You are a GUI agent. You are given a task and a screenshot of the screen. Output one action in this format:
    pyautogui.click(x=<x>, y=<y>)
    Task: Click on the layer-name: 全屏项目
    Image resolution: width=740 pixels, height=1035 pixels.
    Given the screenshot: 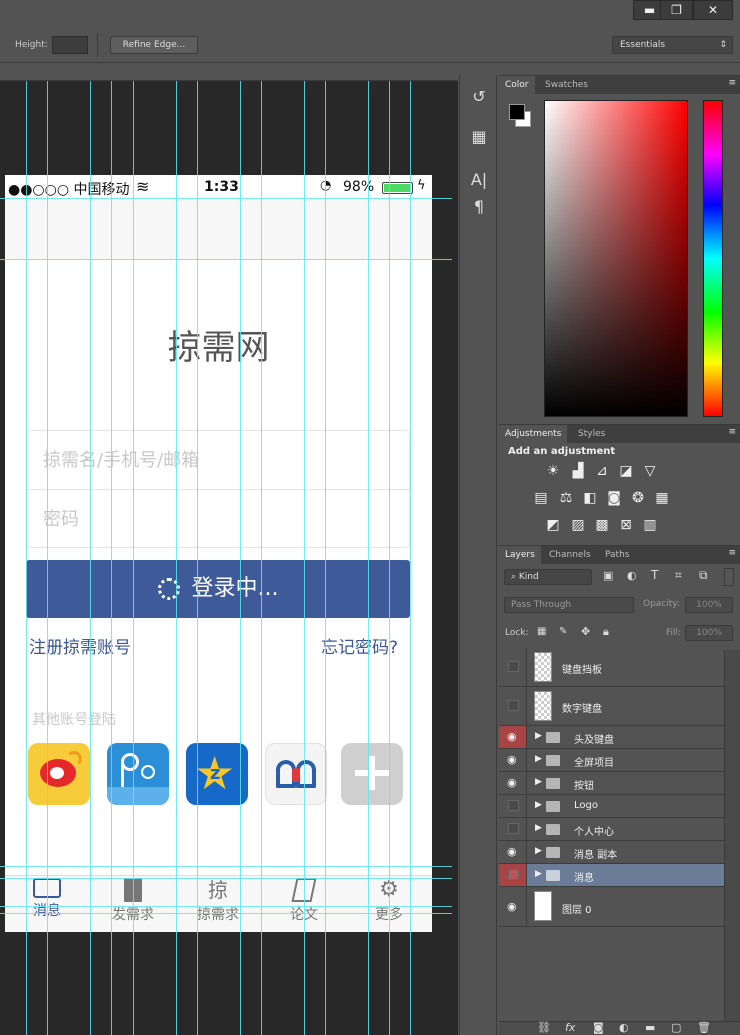 What is the action you would take?
    pyautogui.click(x=594, y=763)
    